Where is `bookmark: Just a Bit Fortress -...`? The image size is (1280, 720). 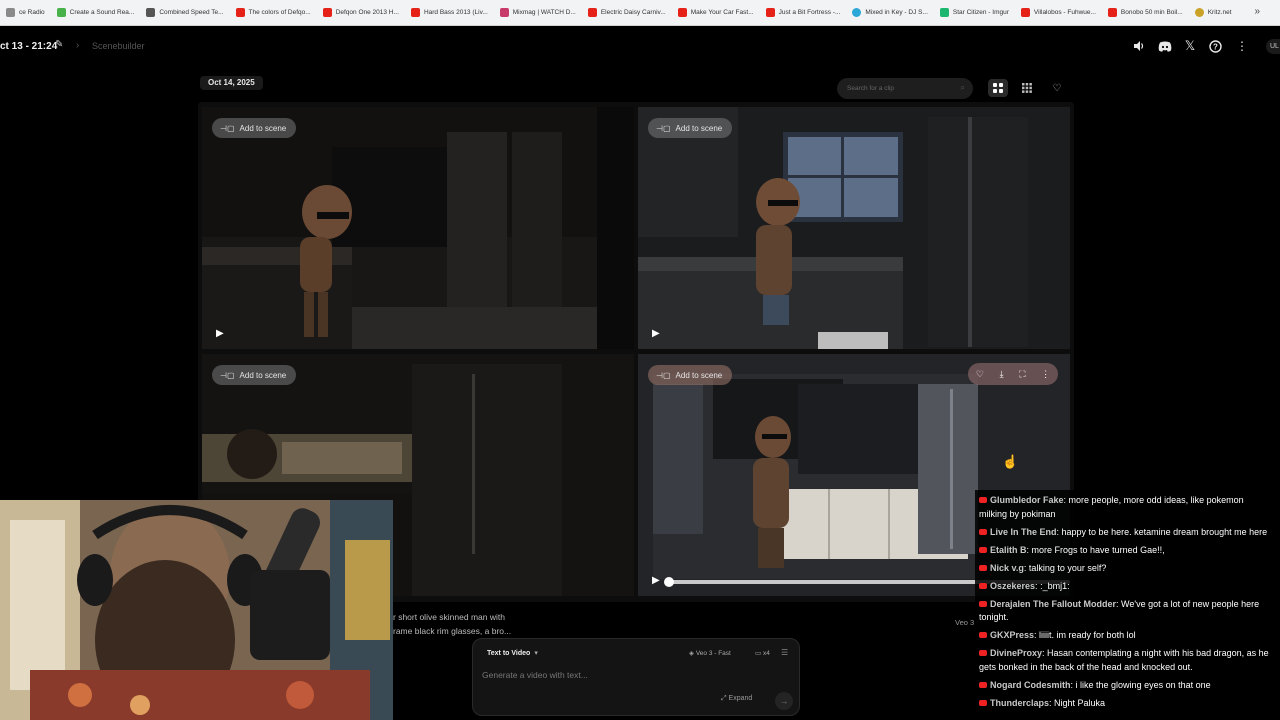
bookmark: Just a Bit Fortress -... is located at coordinates (803, 12).